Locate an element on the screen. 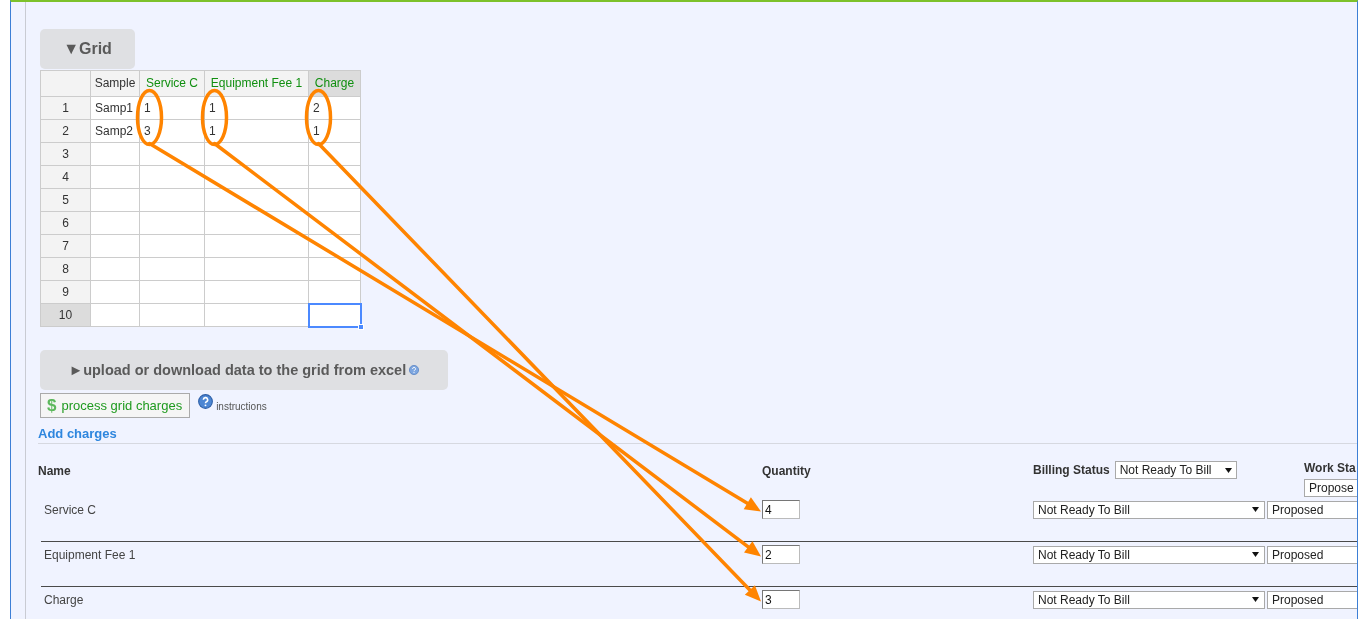 This screenshot has width=1358, height=619. quantity-input: 4 is located at coordinates (781, 509).